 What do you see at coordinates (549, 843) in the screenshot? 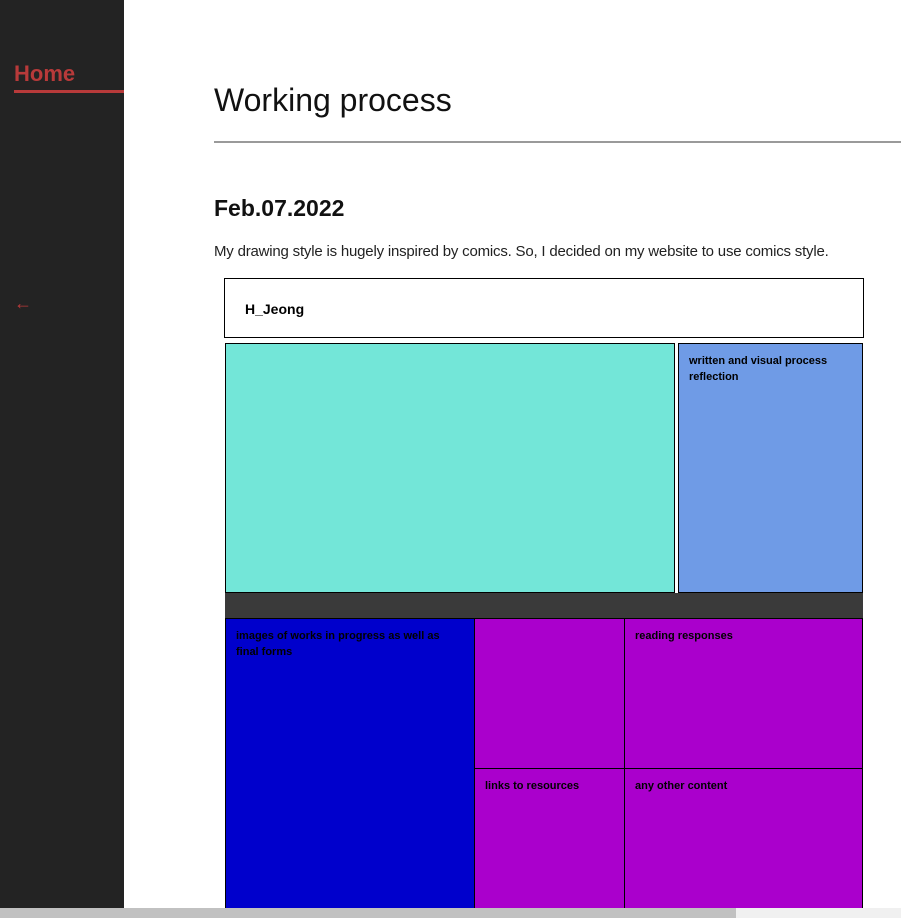
I see `comic-panel-links: links to resources` at bounding box center [549, 843].